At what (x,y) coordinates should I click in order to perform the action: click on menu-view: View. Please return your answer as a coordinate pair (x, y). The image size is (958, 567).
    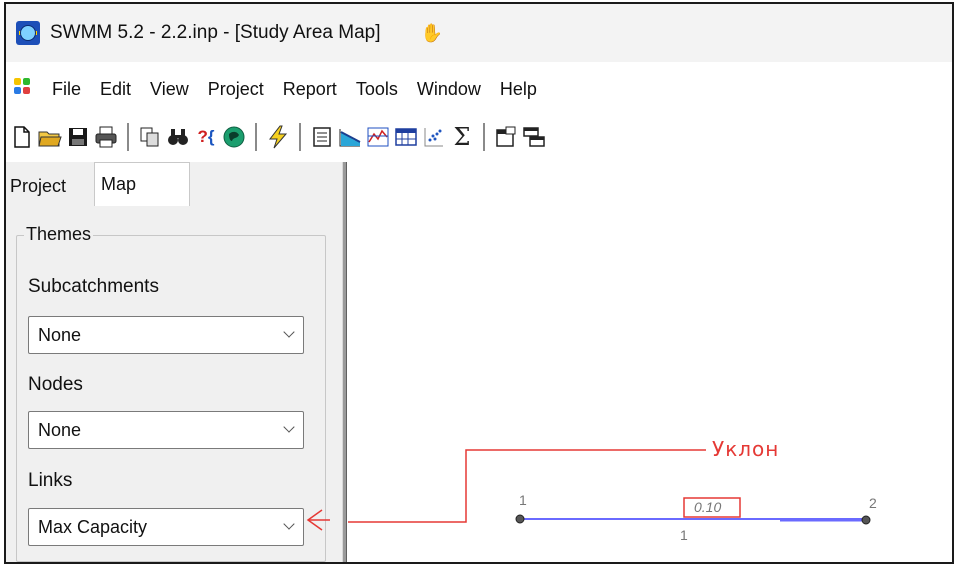
    Looking at the image, I should click on (169, 89).